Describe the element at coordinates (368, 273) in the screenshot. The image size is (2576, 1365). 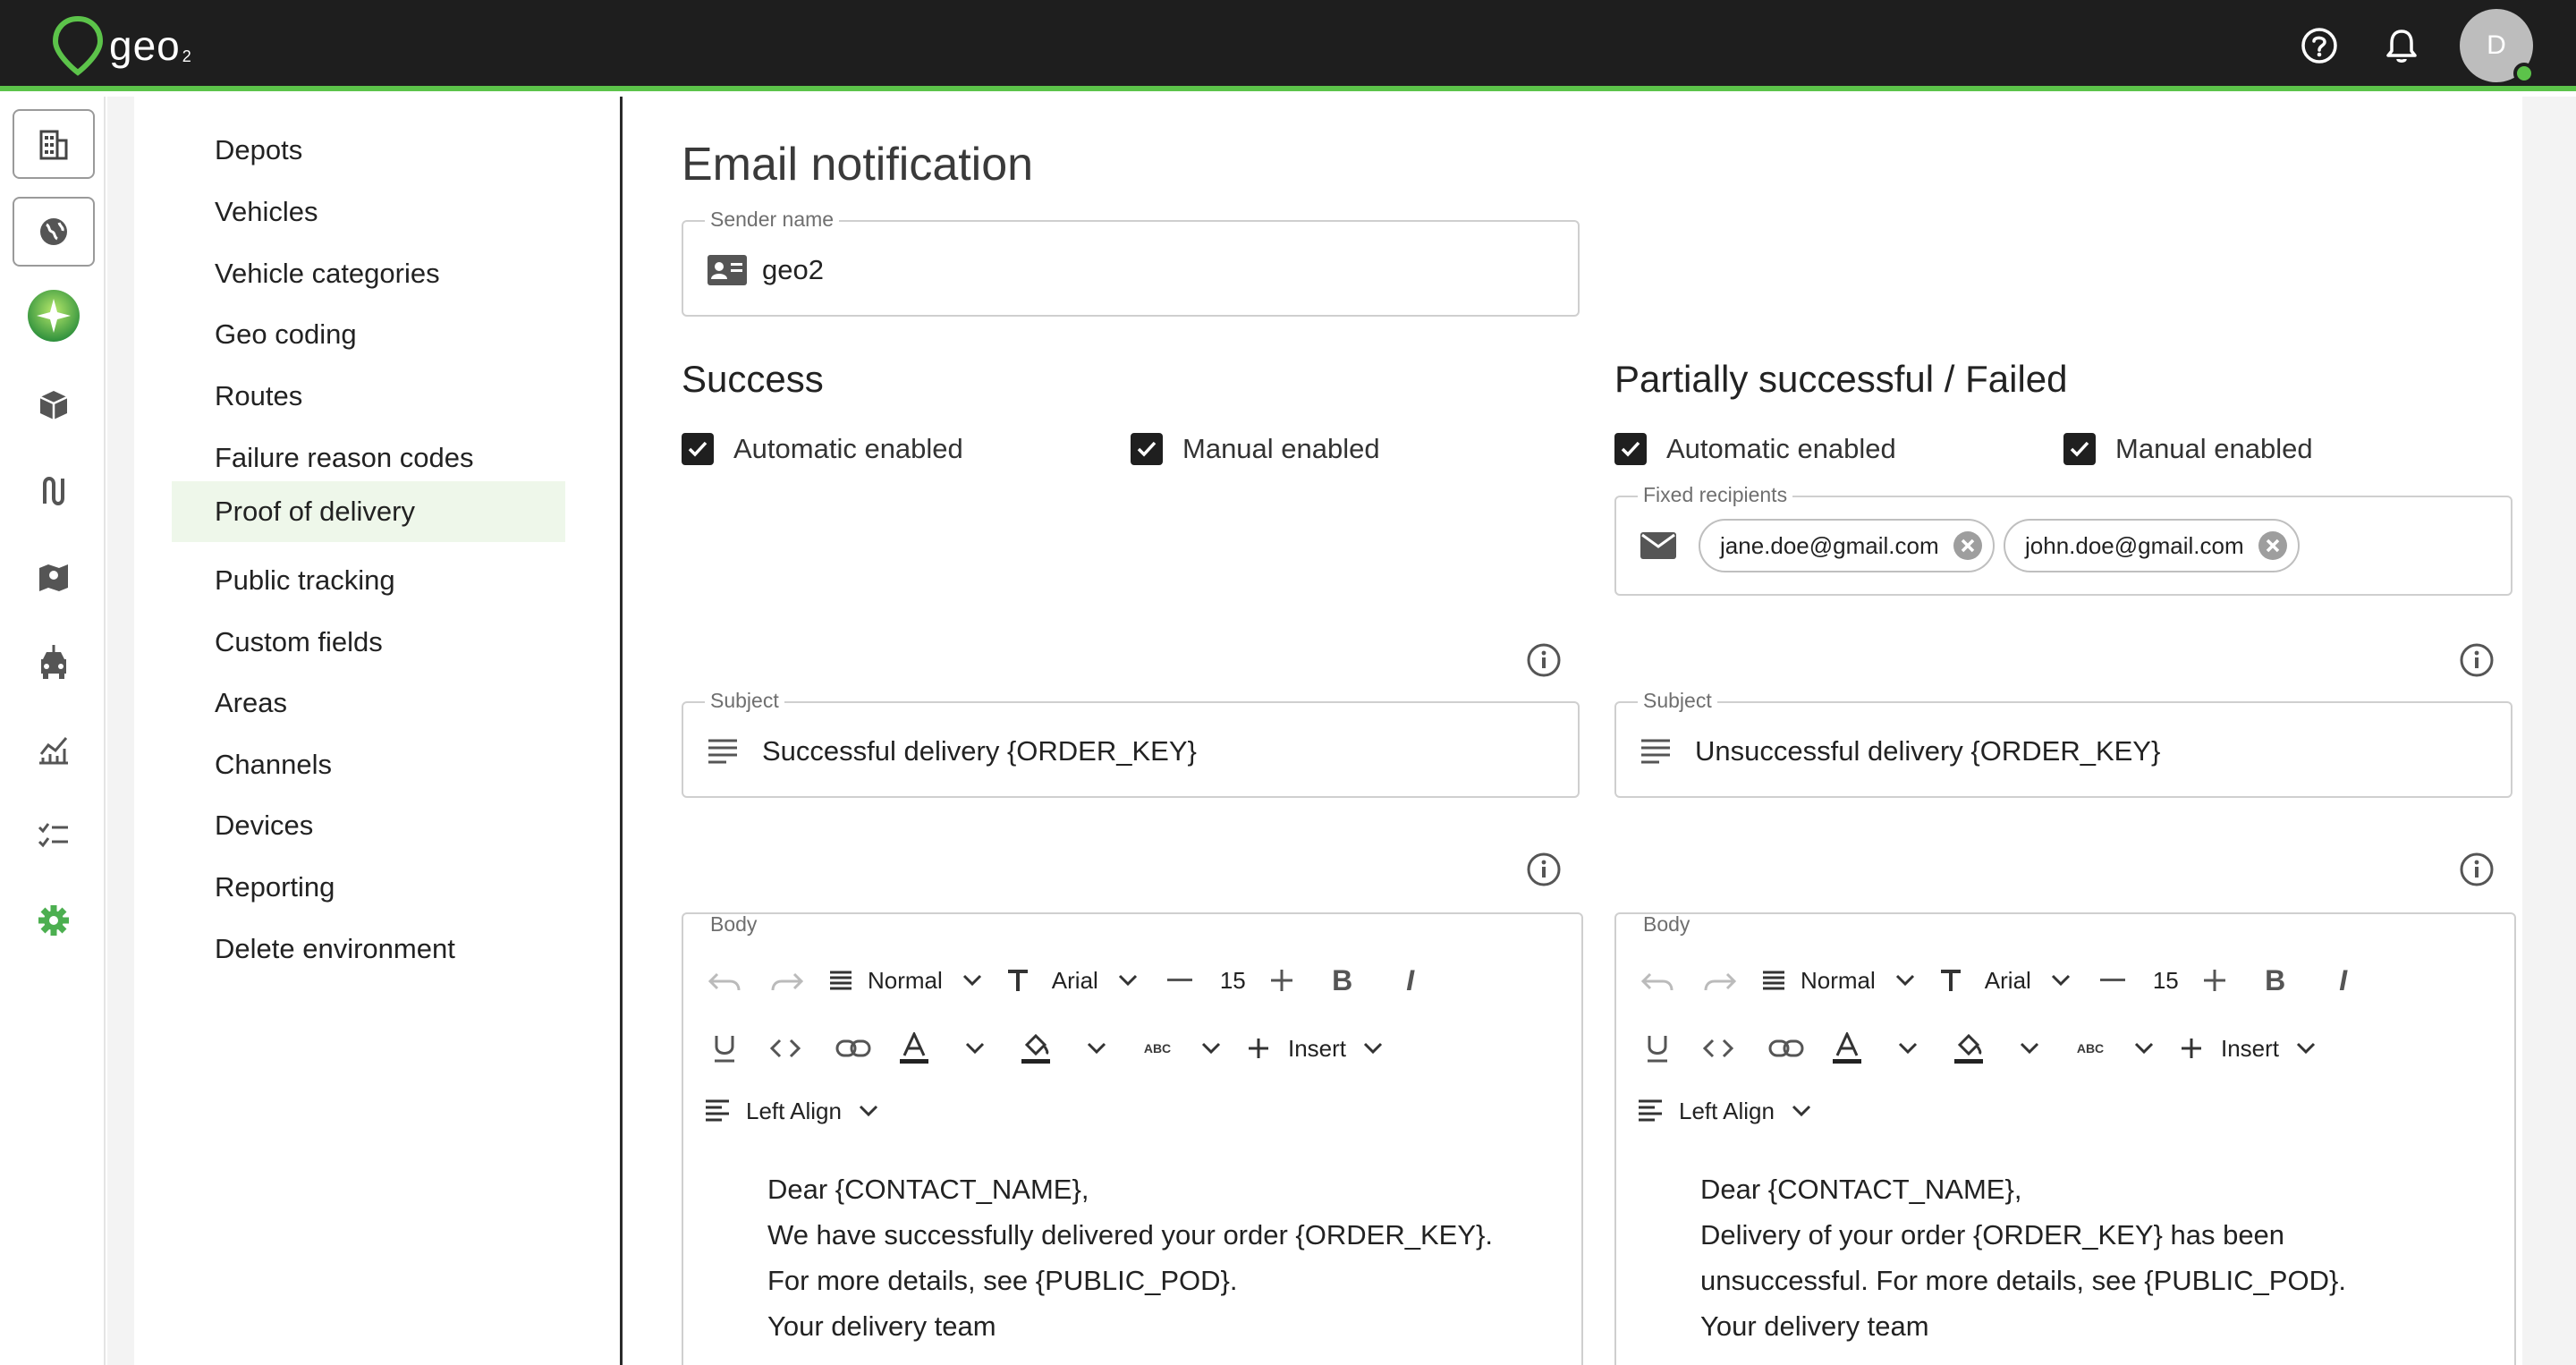
I see `nav-item-vehicle-categories: Vehicle categories` at that location.